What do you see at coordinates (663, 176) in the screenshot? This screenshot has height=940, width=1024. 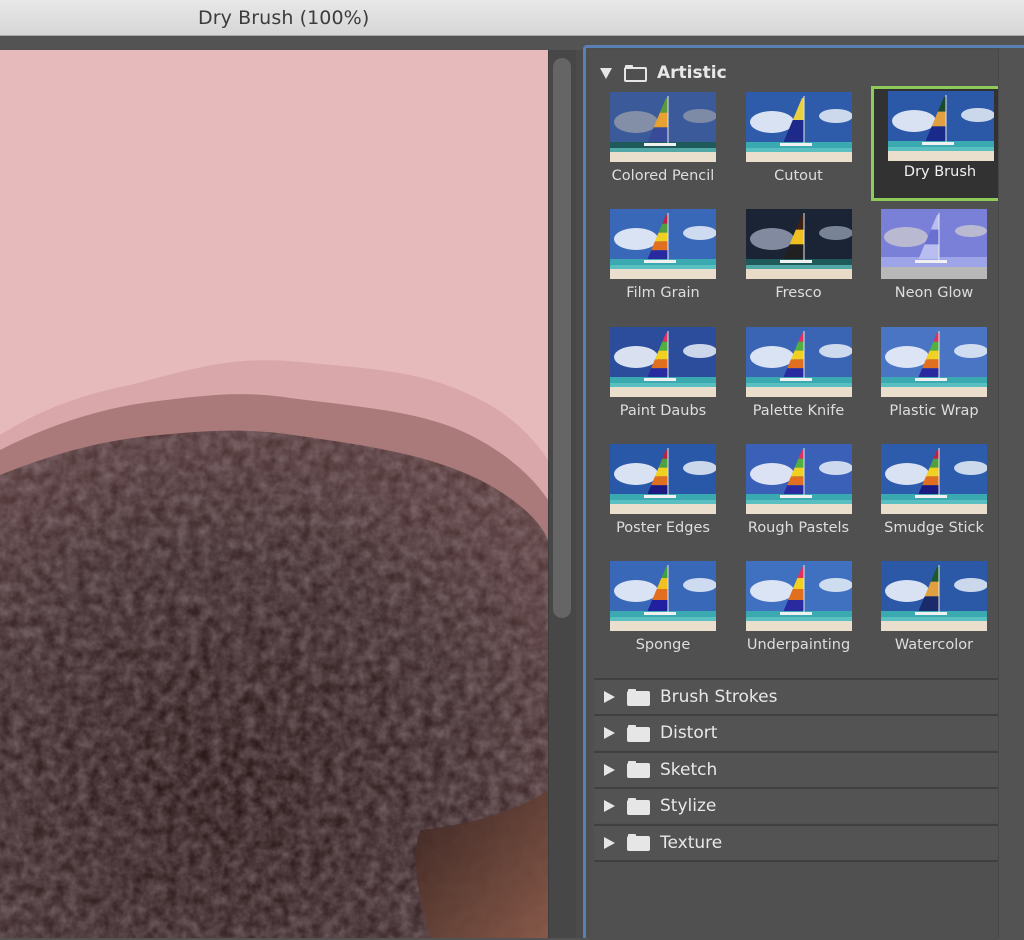 I see `filter-label: Colored Pencil` at bounding box center [663, 176].